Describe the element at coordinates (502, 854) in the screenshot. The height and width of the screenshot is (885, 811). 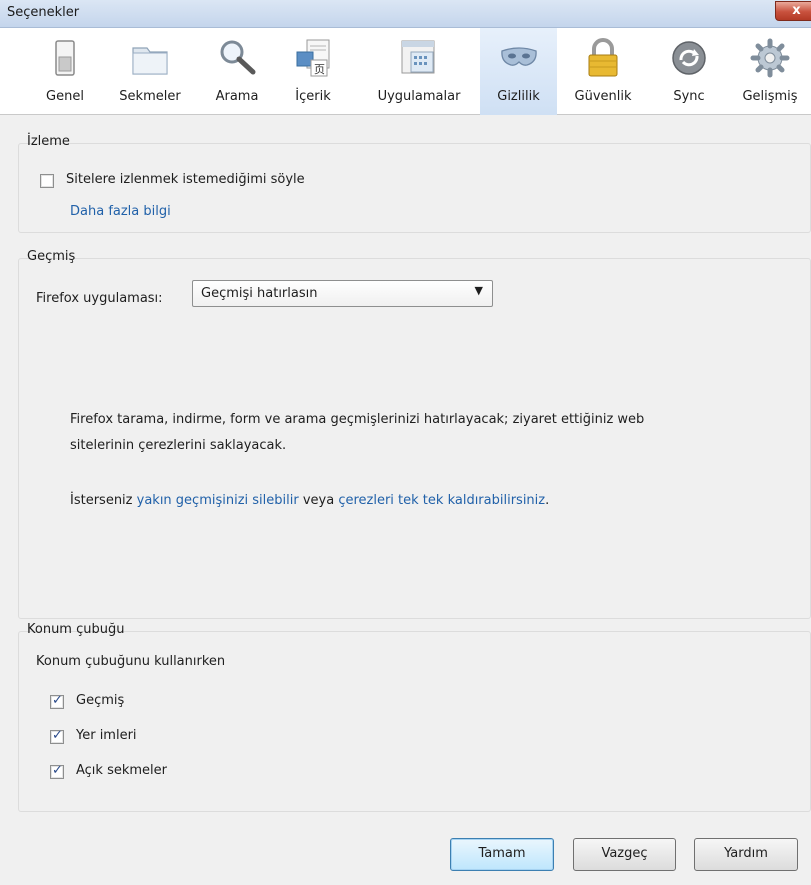
I see `ok-button: Tamam` at that location.